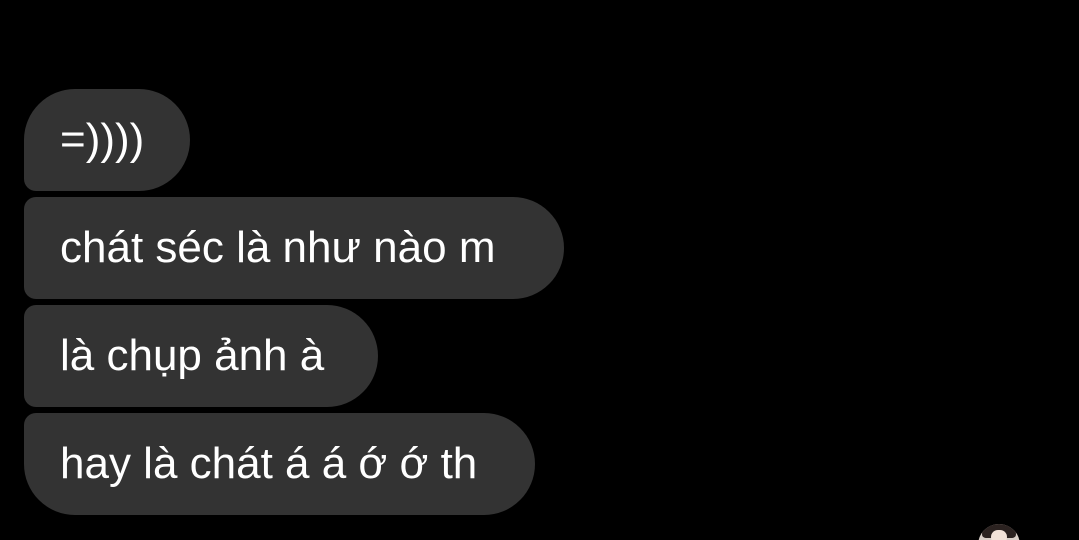 The height and width of the screenshot is (540, 1079). I want to click on message-bubble-1: =)))), so click(107, 140).